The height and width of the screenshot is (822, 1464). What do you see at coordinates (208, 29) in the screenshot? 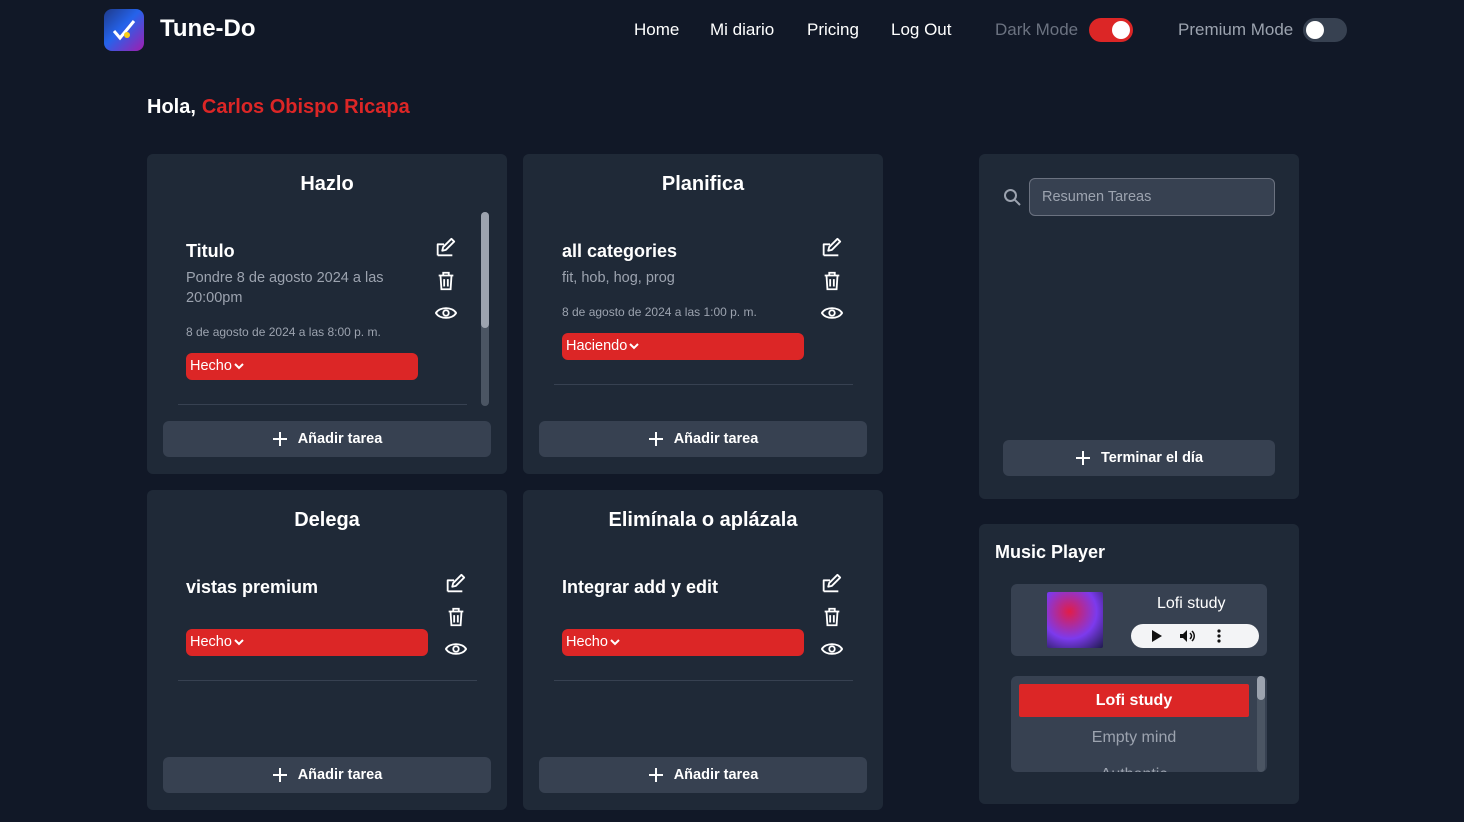
I see `brand-name: Tune-Do` at bounding box center [208, 29].